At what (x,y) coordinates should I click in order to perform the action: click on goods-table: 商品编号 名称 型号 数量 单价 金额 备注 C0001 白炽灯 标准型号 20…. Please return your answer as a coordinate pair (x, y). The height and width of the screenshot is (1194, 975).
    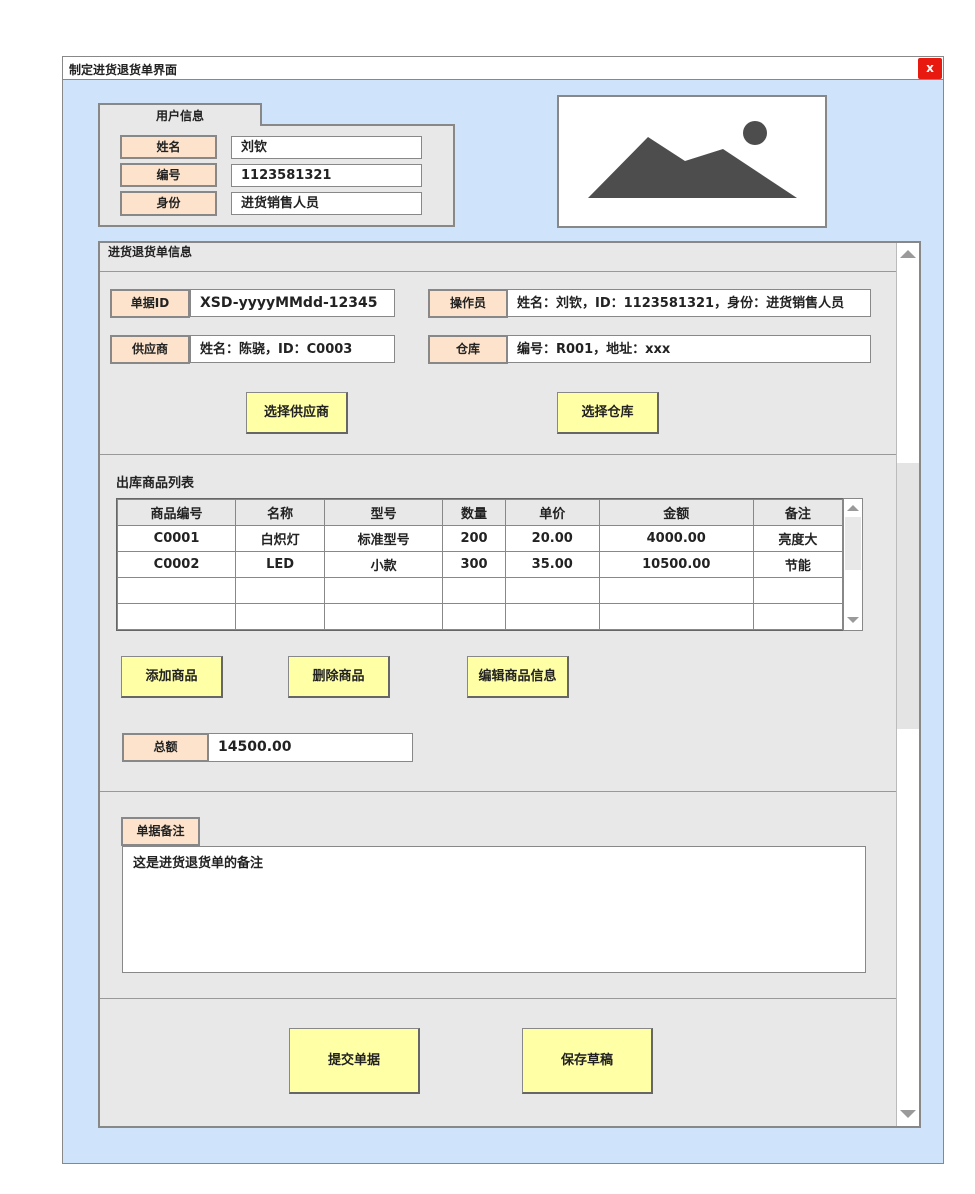
    Looking at the image, I should click on (480, 564).